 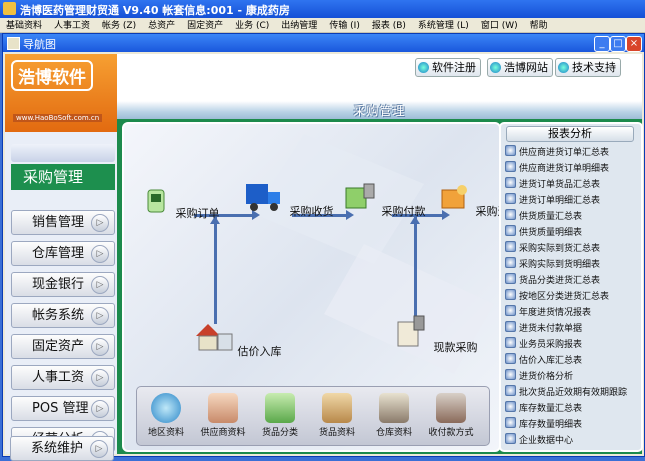 I want to click on report-item: 进货订单货品汇总表, so click(x=552, y=183).